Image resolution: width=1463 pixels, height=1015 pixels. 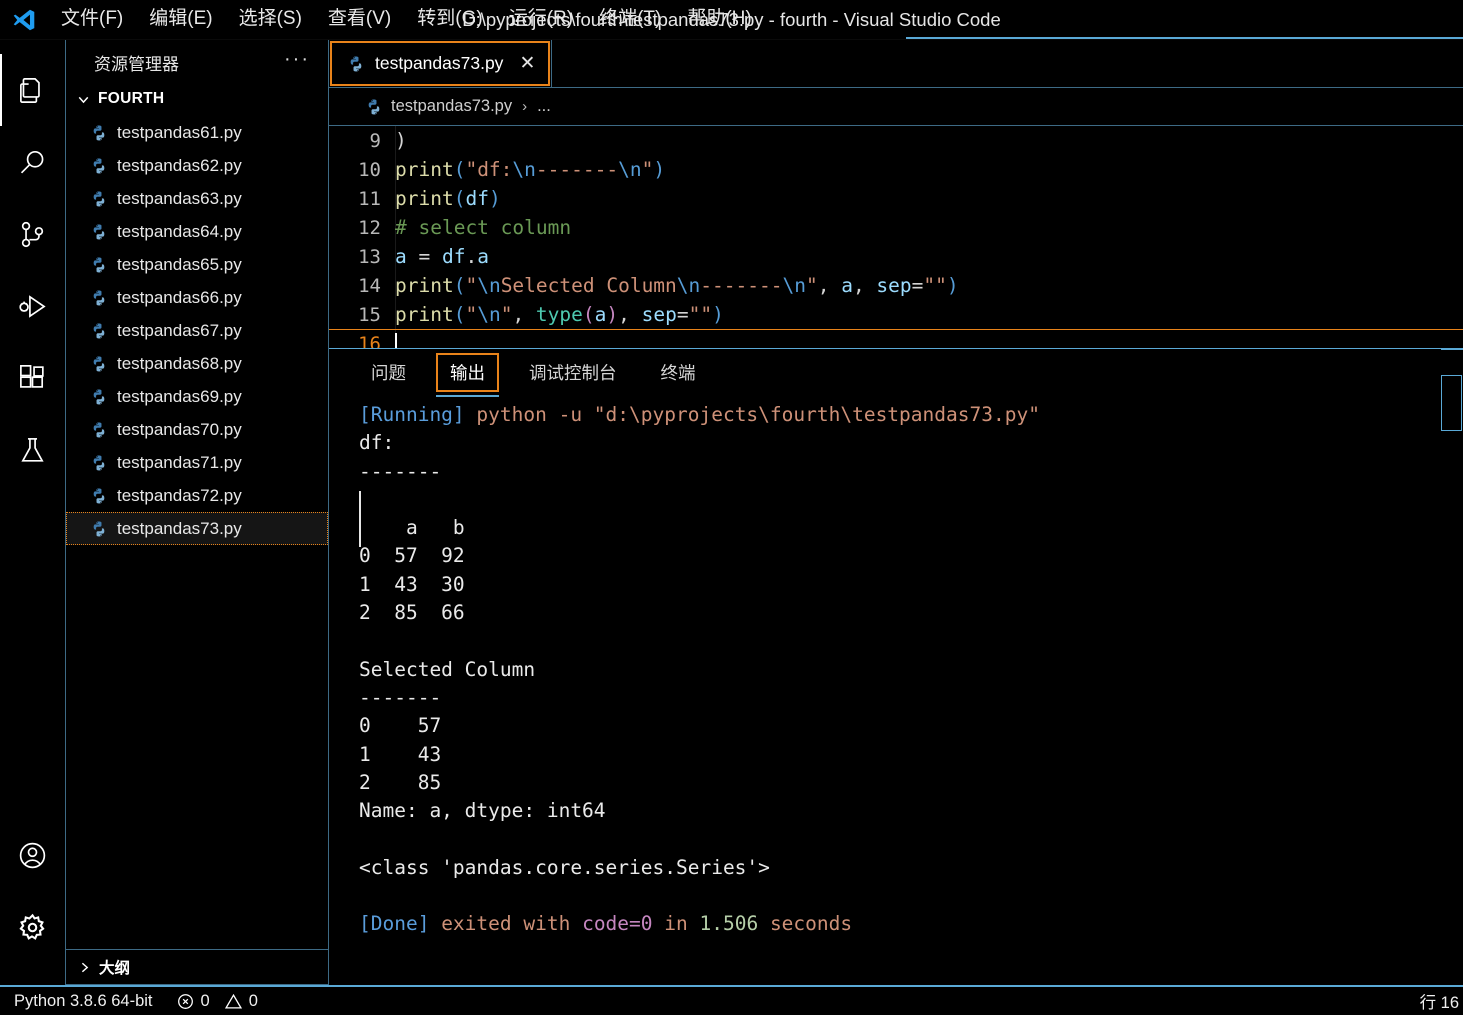 I want to click on panel-tab-debug-console: 调试控制台, so click(x=573, y=372).